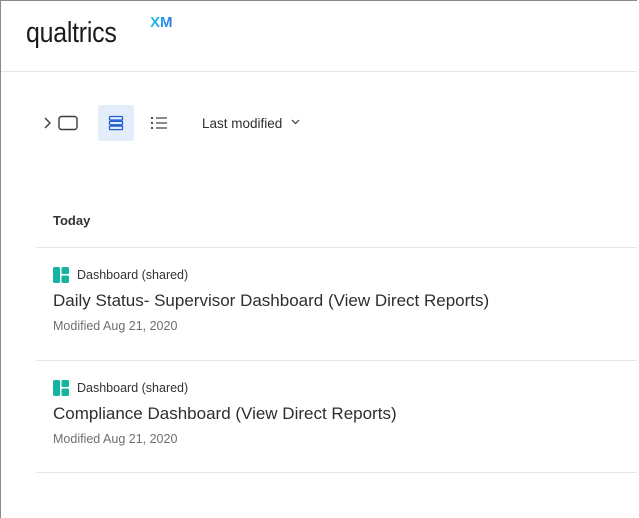 This screenshot has width=639, height=518. What do you see at coordinates (319, 36) in the screenshot?
I see `header: qualtrics XM` at bounding box center [319, 36].